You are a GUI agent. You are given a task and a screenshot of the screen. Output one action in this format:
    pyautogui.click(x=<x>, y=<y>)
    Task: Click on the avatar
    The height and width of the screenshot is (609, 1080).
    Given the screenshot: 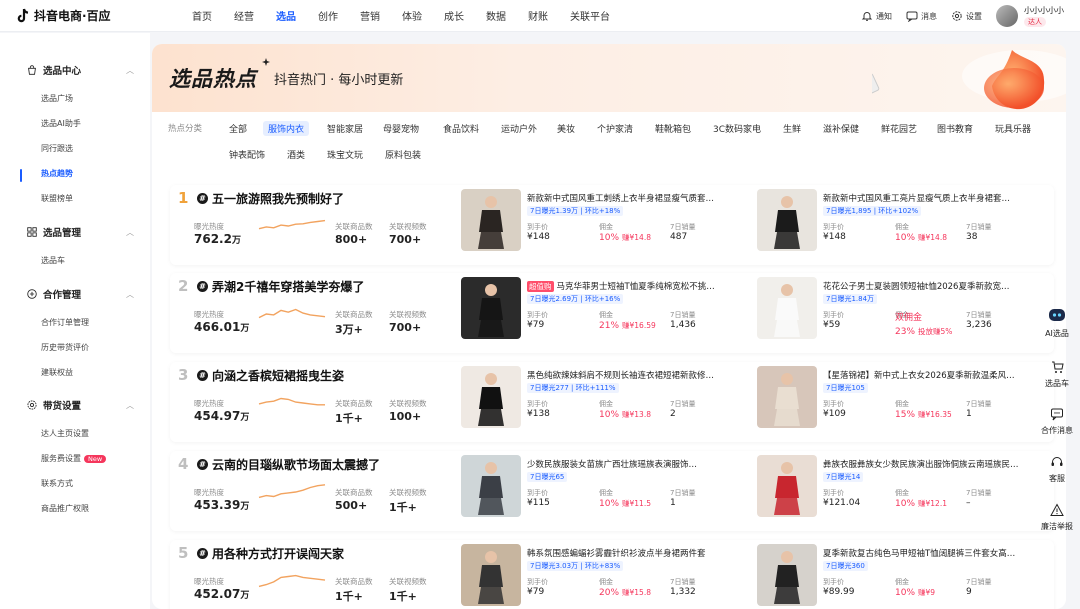 What is the action you would take?
    pyautogui.click(x=1007, y=16)
    